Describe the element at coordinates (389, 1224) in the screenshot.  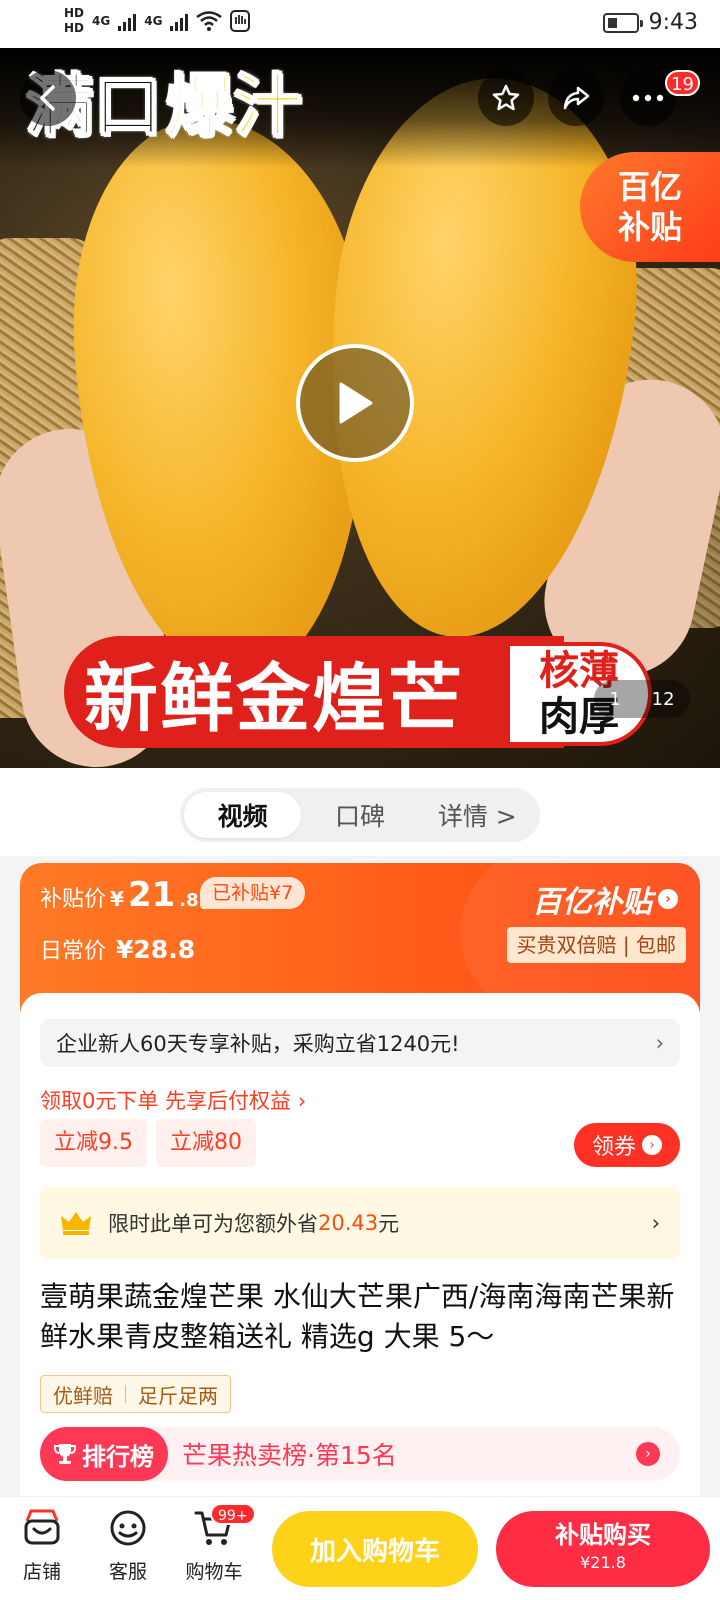
I see `savings-suffix: 元` at that location.